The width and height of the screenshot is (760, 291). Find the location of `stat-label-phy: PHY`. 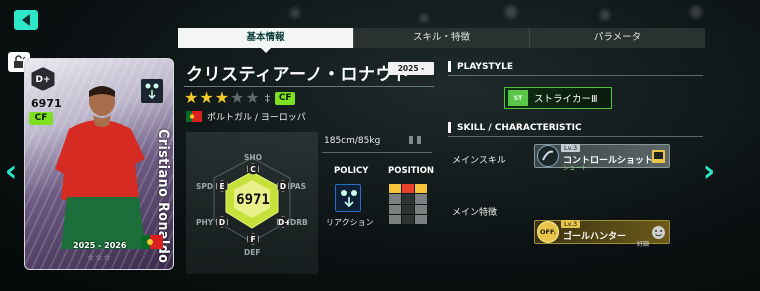

stat-label-phy: PHY is located at coordinates (205, 222).